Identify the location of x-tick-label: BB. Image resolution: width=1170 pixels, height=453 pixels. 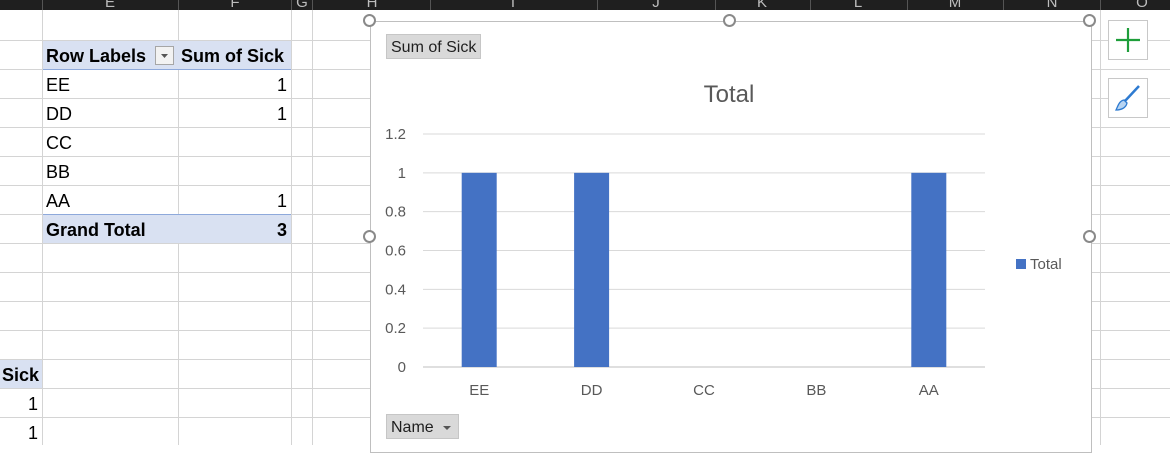
(816, 390).